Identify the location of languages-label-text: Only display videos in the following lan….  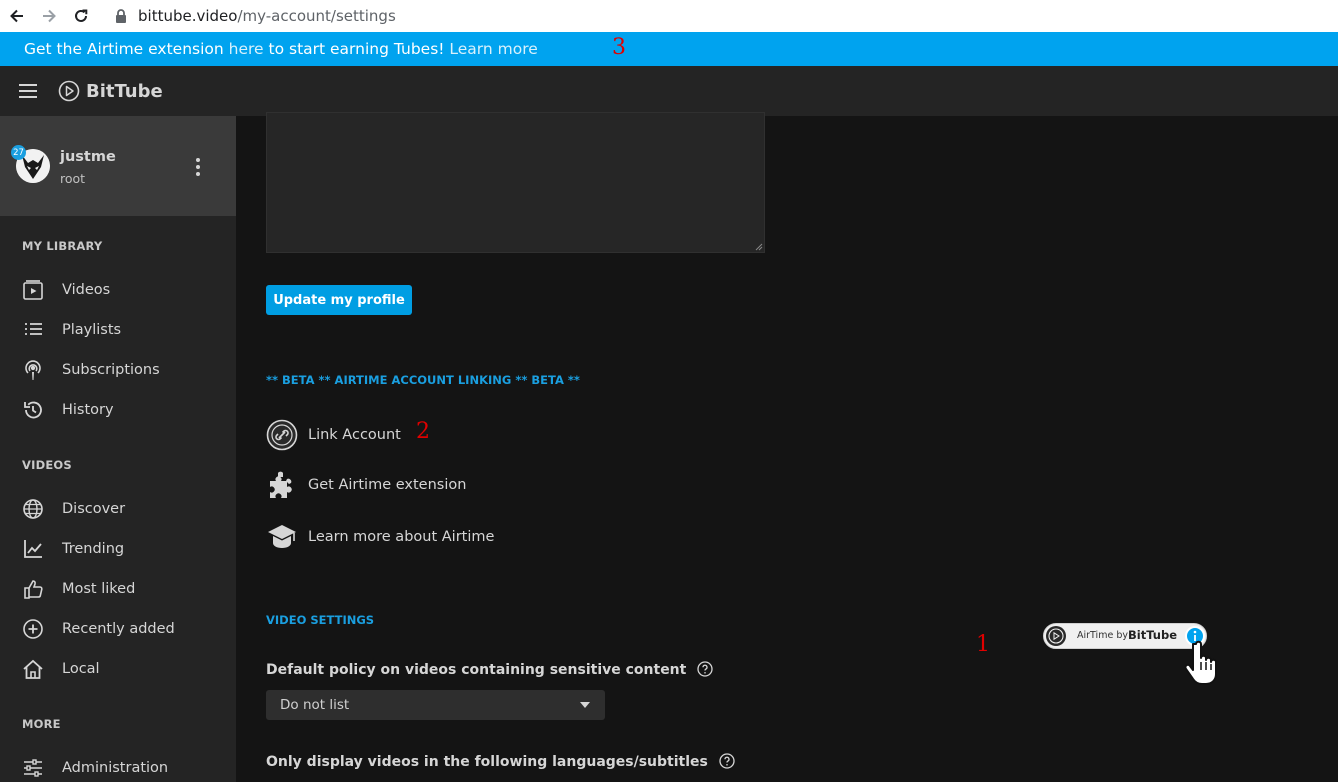
(487, 762).